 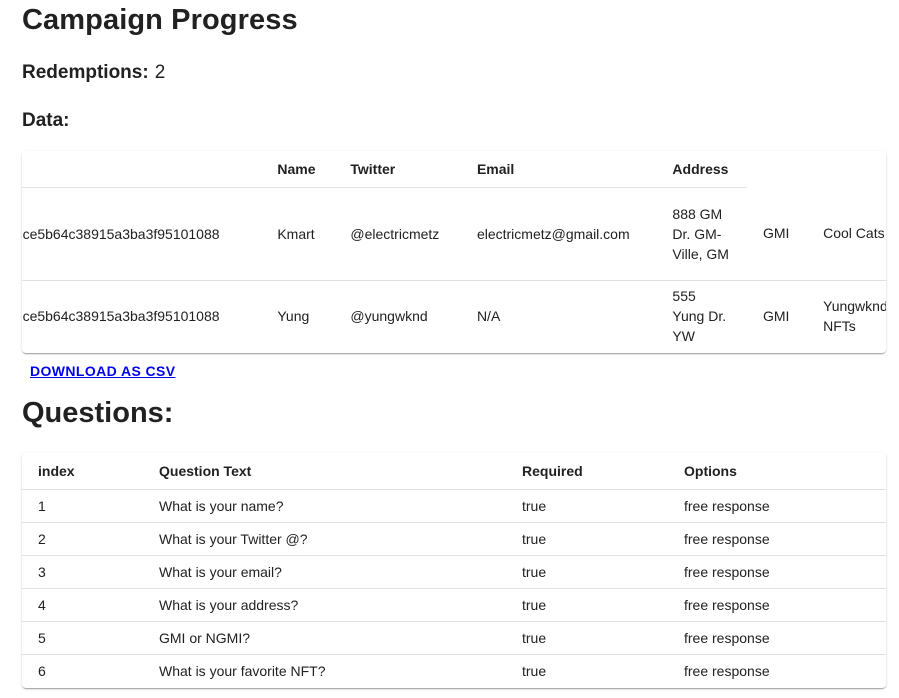 What do you see at coordinates (82, 506) in the screenshot?
I see `cell-index: 1` at bounding box center [82, 506].